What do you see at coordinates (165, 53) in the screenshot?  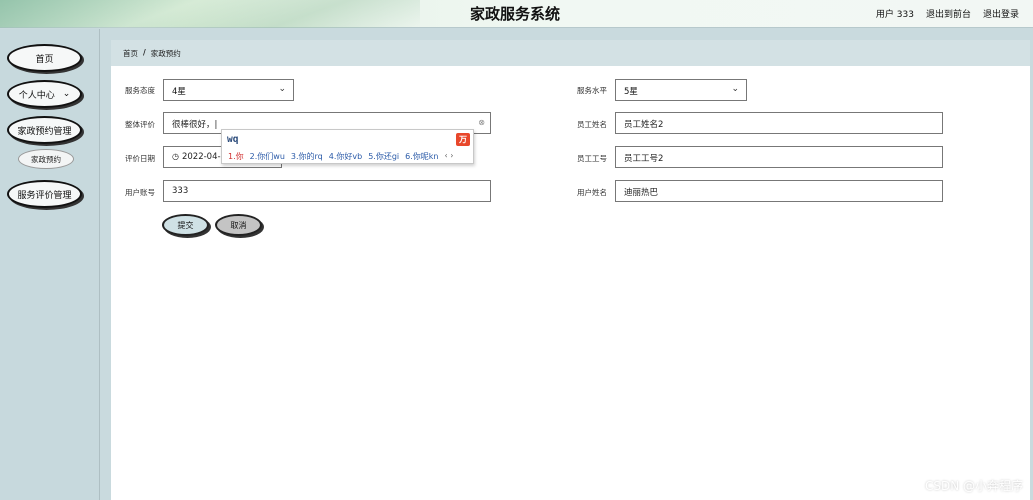 I see `breadcrumb-current: 家政预约` at bounding box center [165, 53].